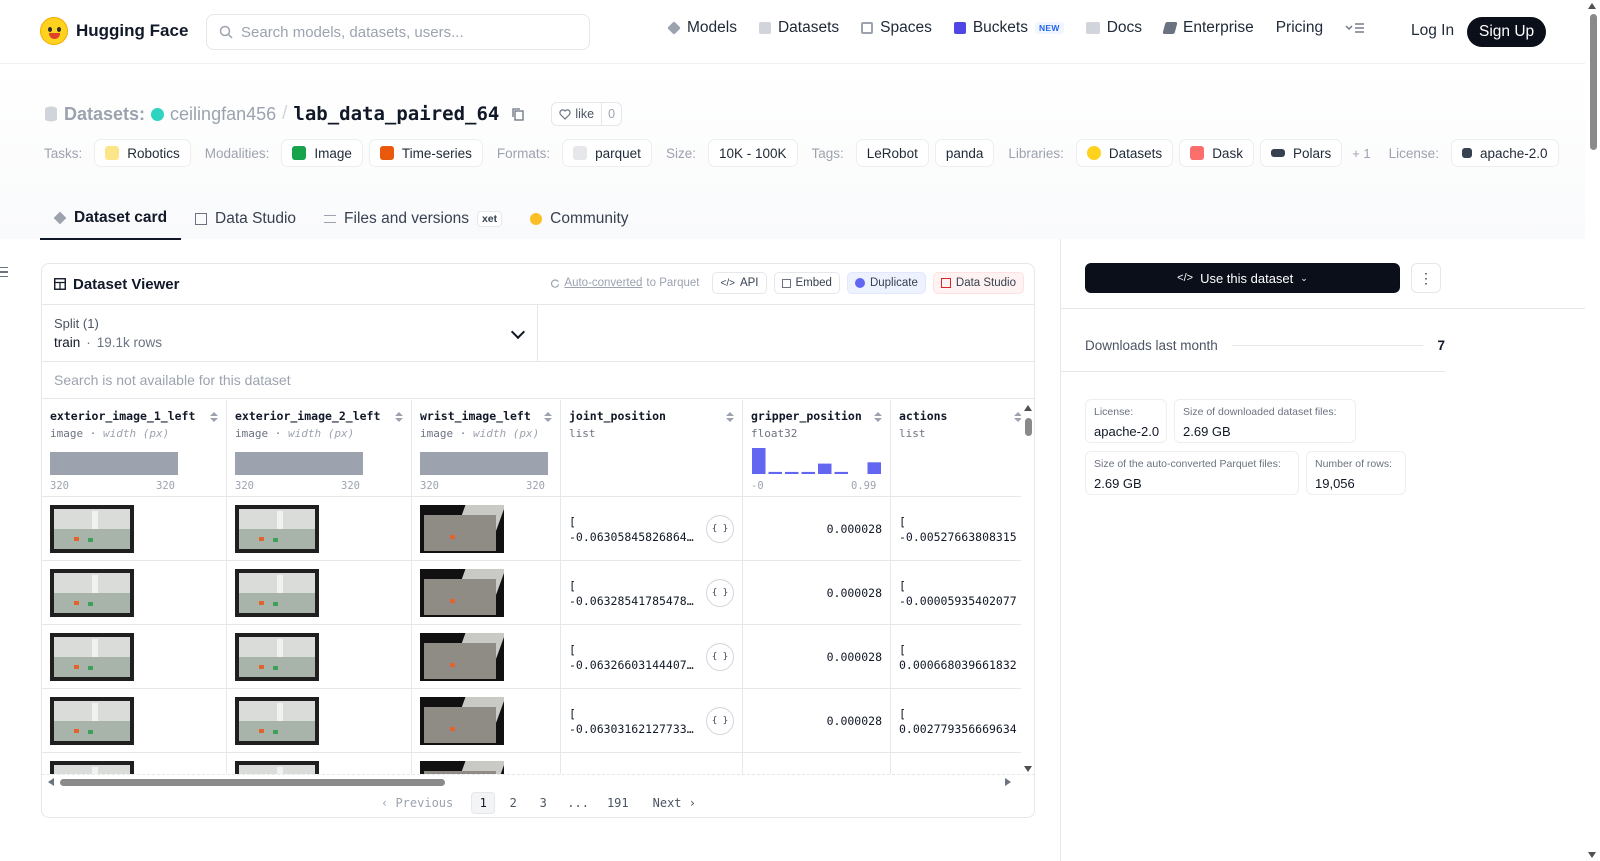 This screenshot has height=861, width=1600. I want to click on repo-name-link: lab_data_paired_64, so click(396, 114).